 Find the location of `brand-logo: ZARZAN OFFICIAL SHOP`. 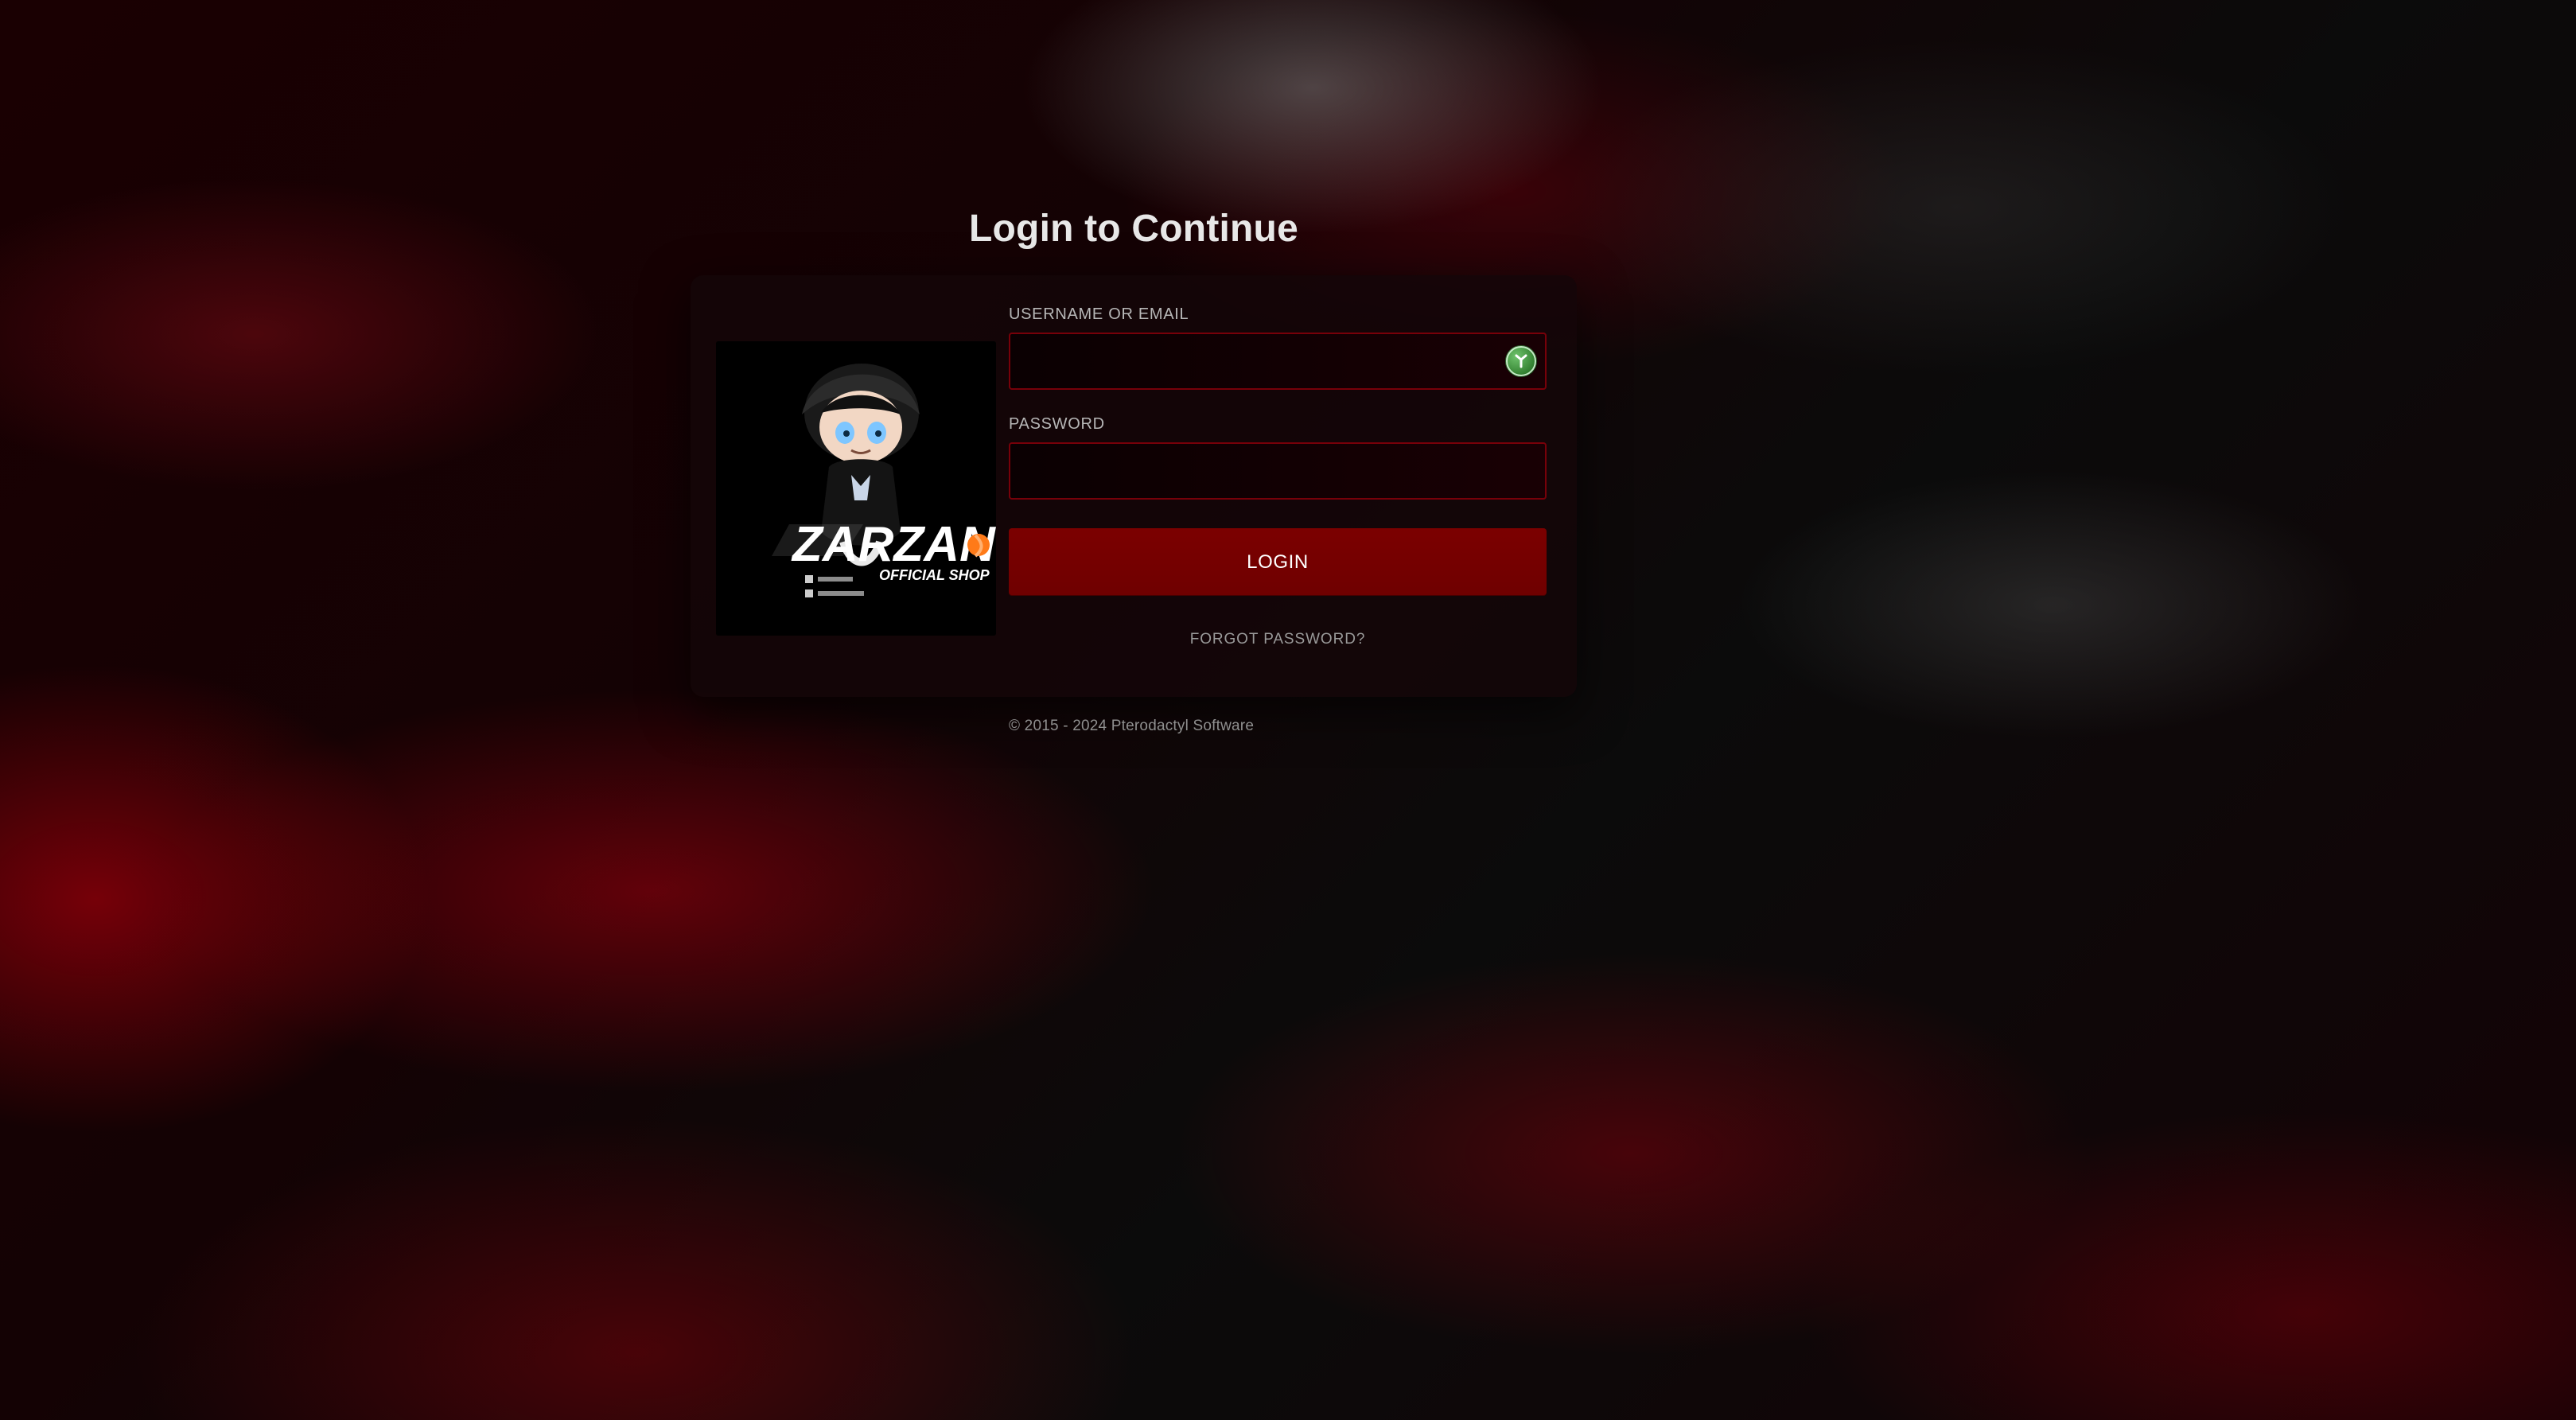

brand-logo: ZARZAN OFFICIAL SHOP is located at coordinates (856, 488).